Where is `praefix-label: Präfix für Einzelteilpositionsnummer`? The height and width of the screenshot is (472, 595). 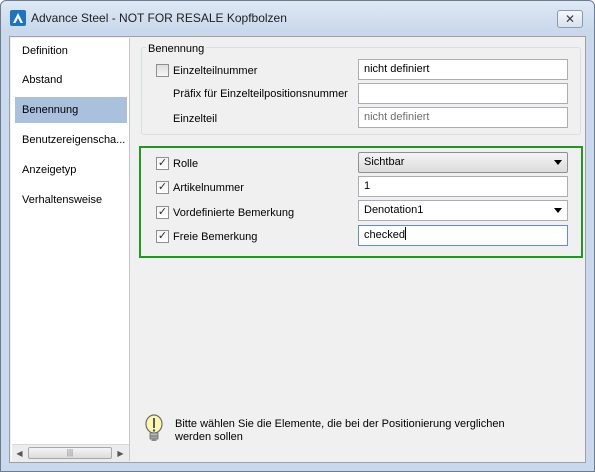 praefix-label: Präfix für Einzelteilpositionsnummer is located at coordinates (260, 94).